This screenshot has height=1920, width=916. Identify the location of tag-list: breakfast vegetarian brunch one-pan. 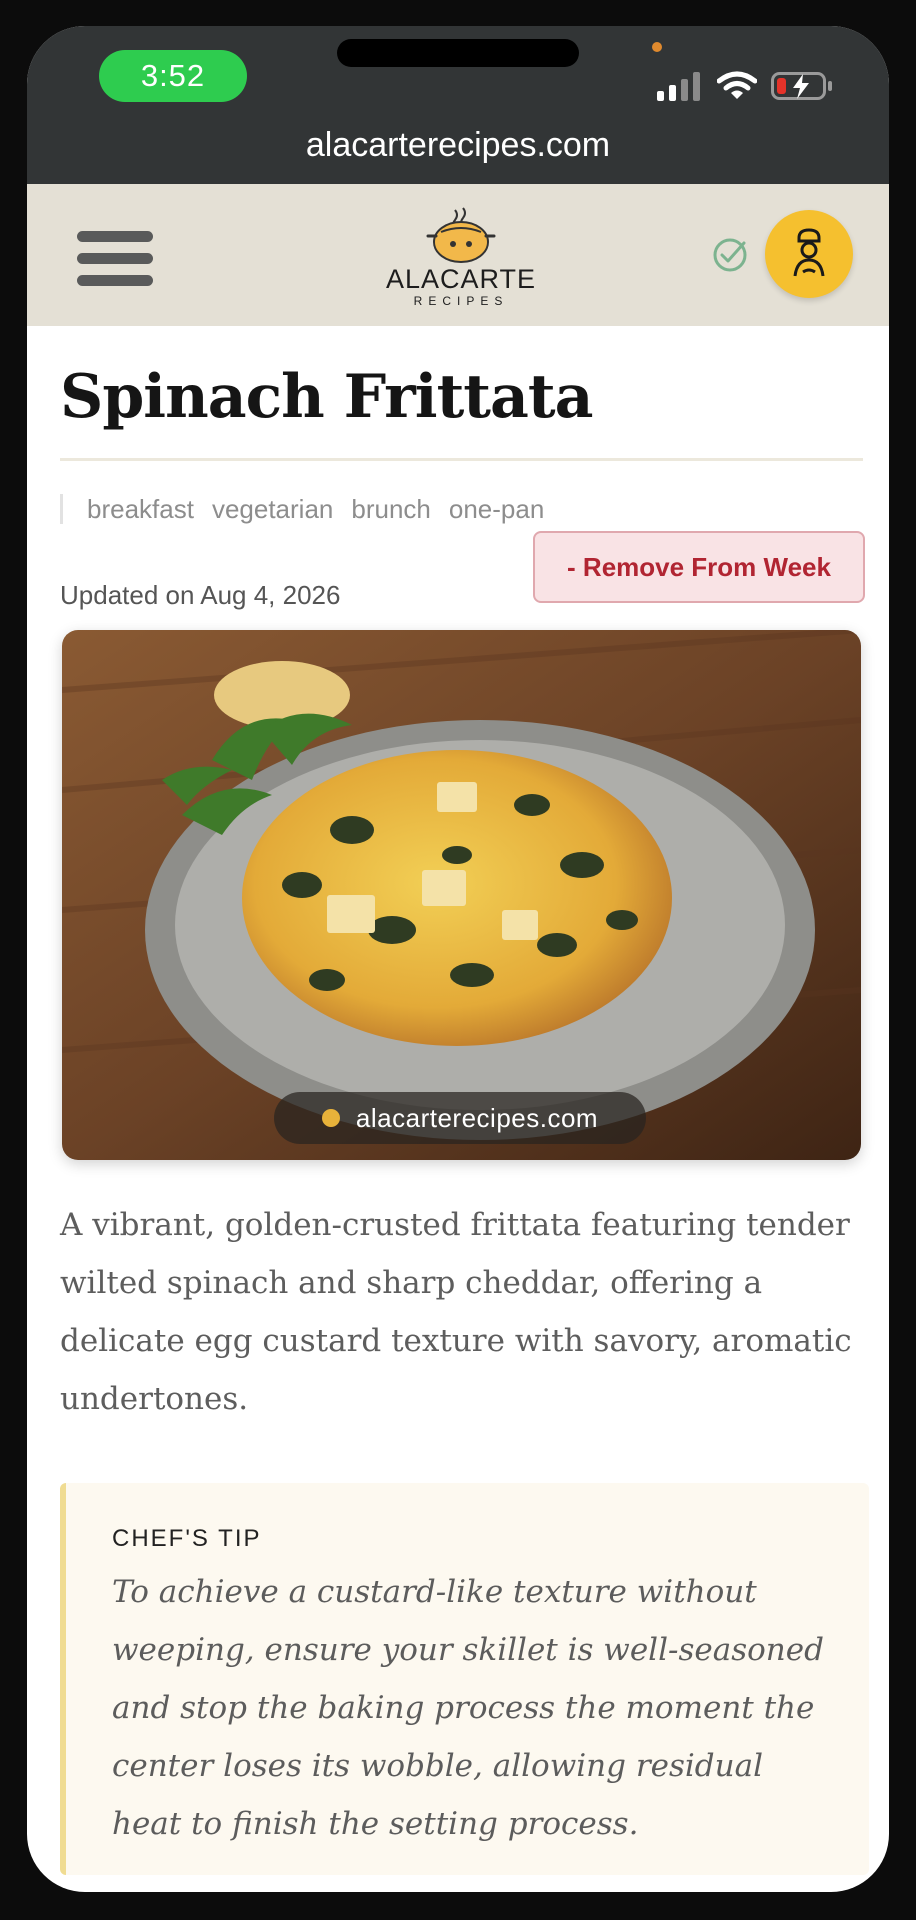
(311, 509).